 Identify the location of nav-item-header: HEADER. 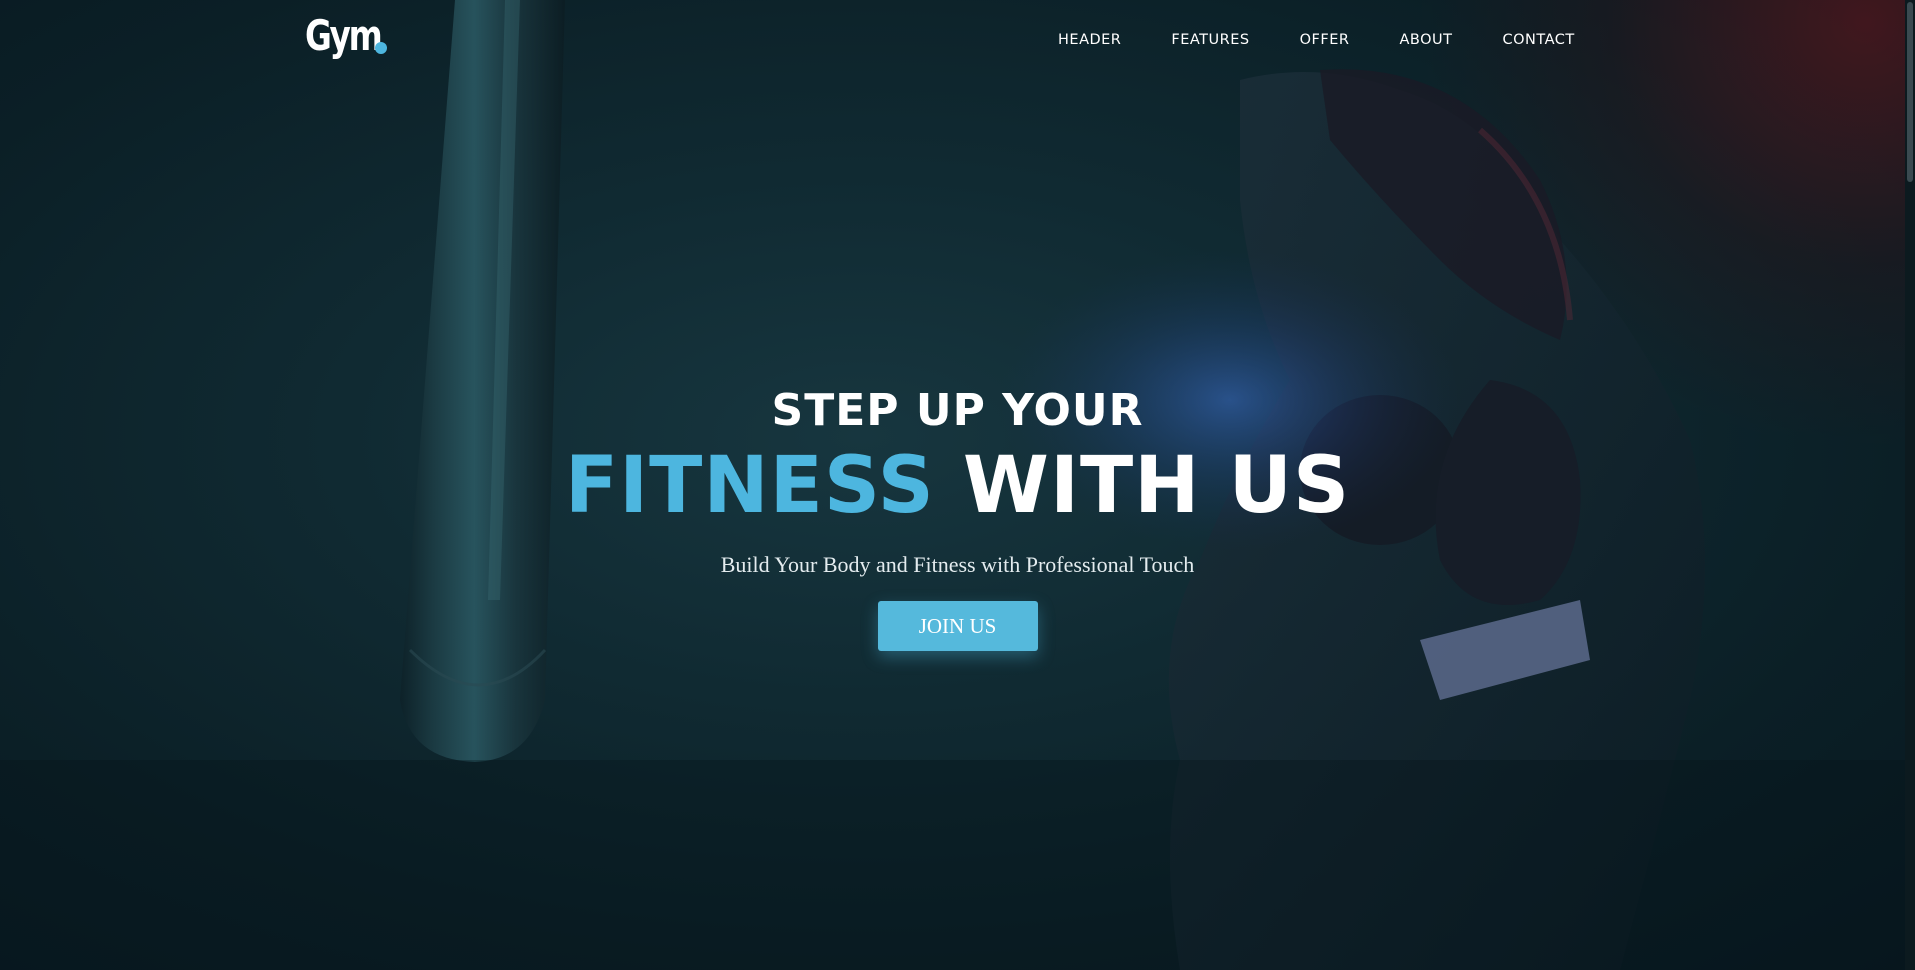
(1089, 40).